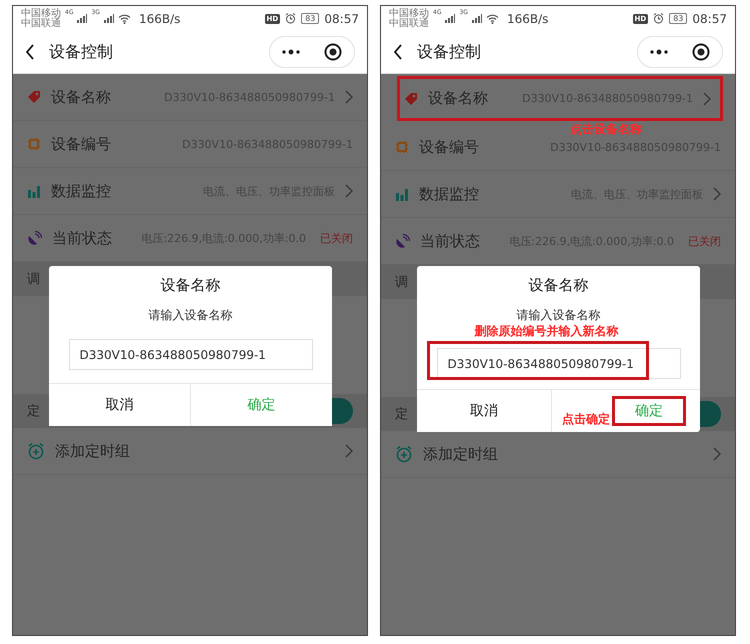 Image resolution: width=750 pixels, height=644 pixels. Describe the element at coordinates (586, 419) in the screenshot. I see `annotation-note: 点击确定` at that location.